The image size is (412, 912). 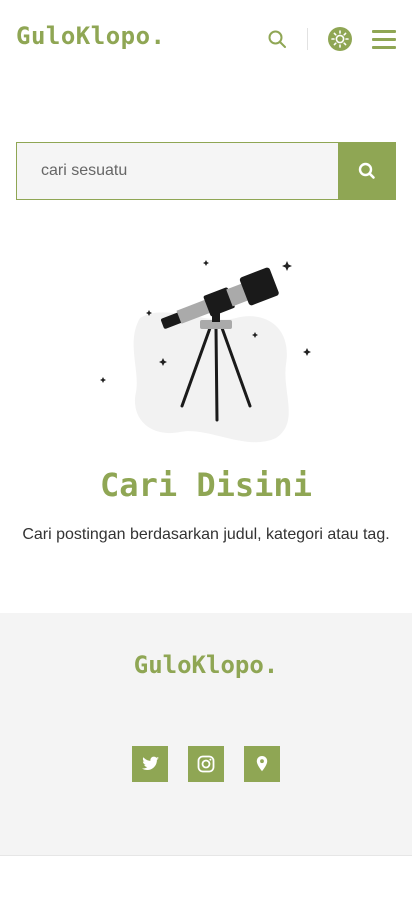 I want to click on header-search-button, so click(x=277, y=39).